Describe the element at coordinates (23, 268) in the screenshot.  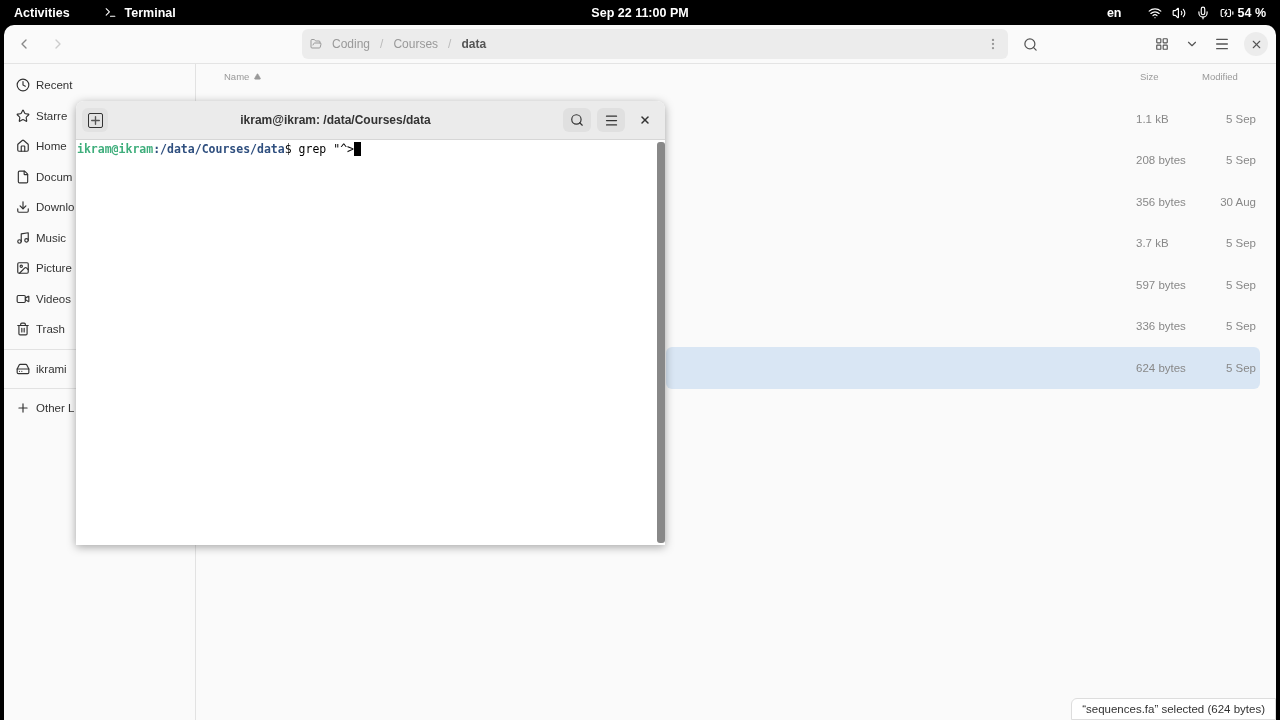
I see `pictures-icon` at that location.